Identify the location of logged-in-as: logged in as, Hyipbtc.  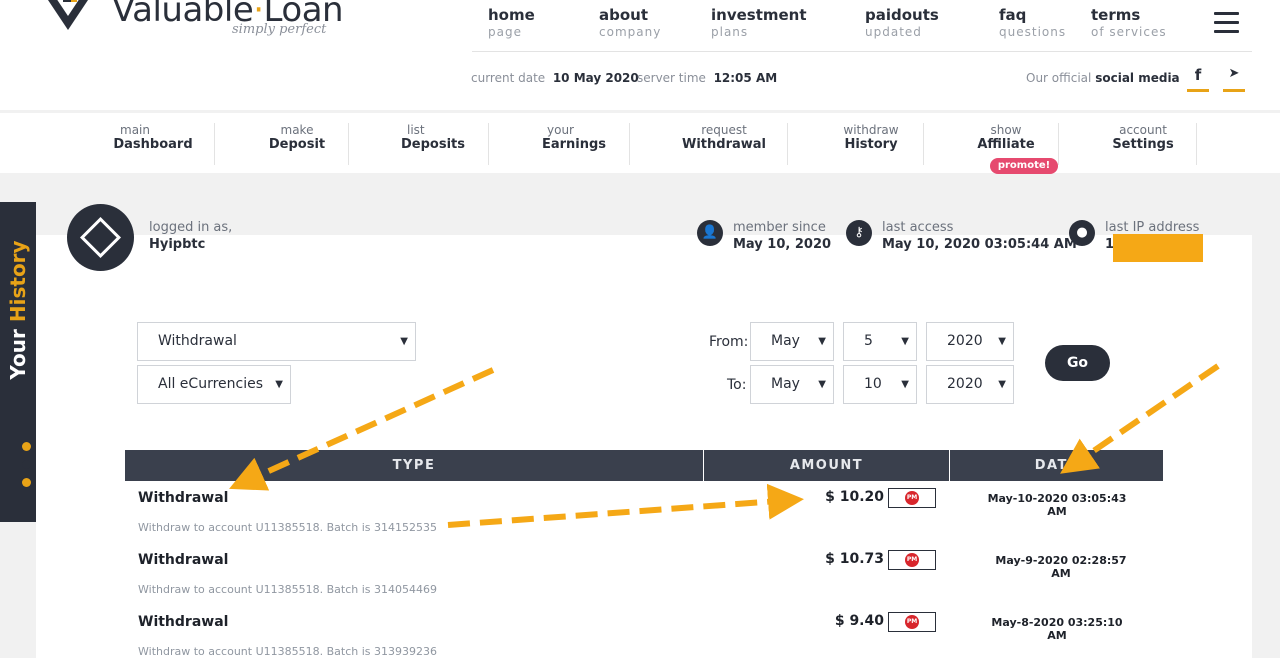
(190, 236).